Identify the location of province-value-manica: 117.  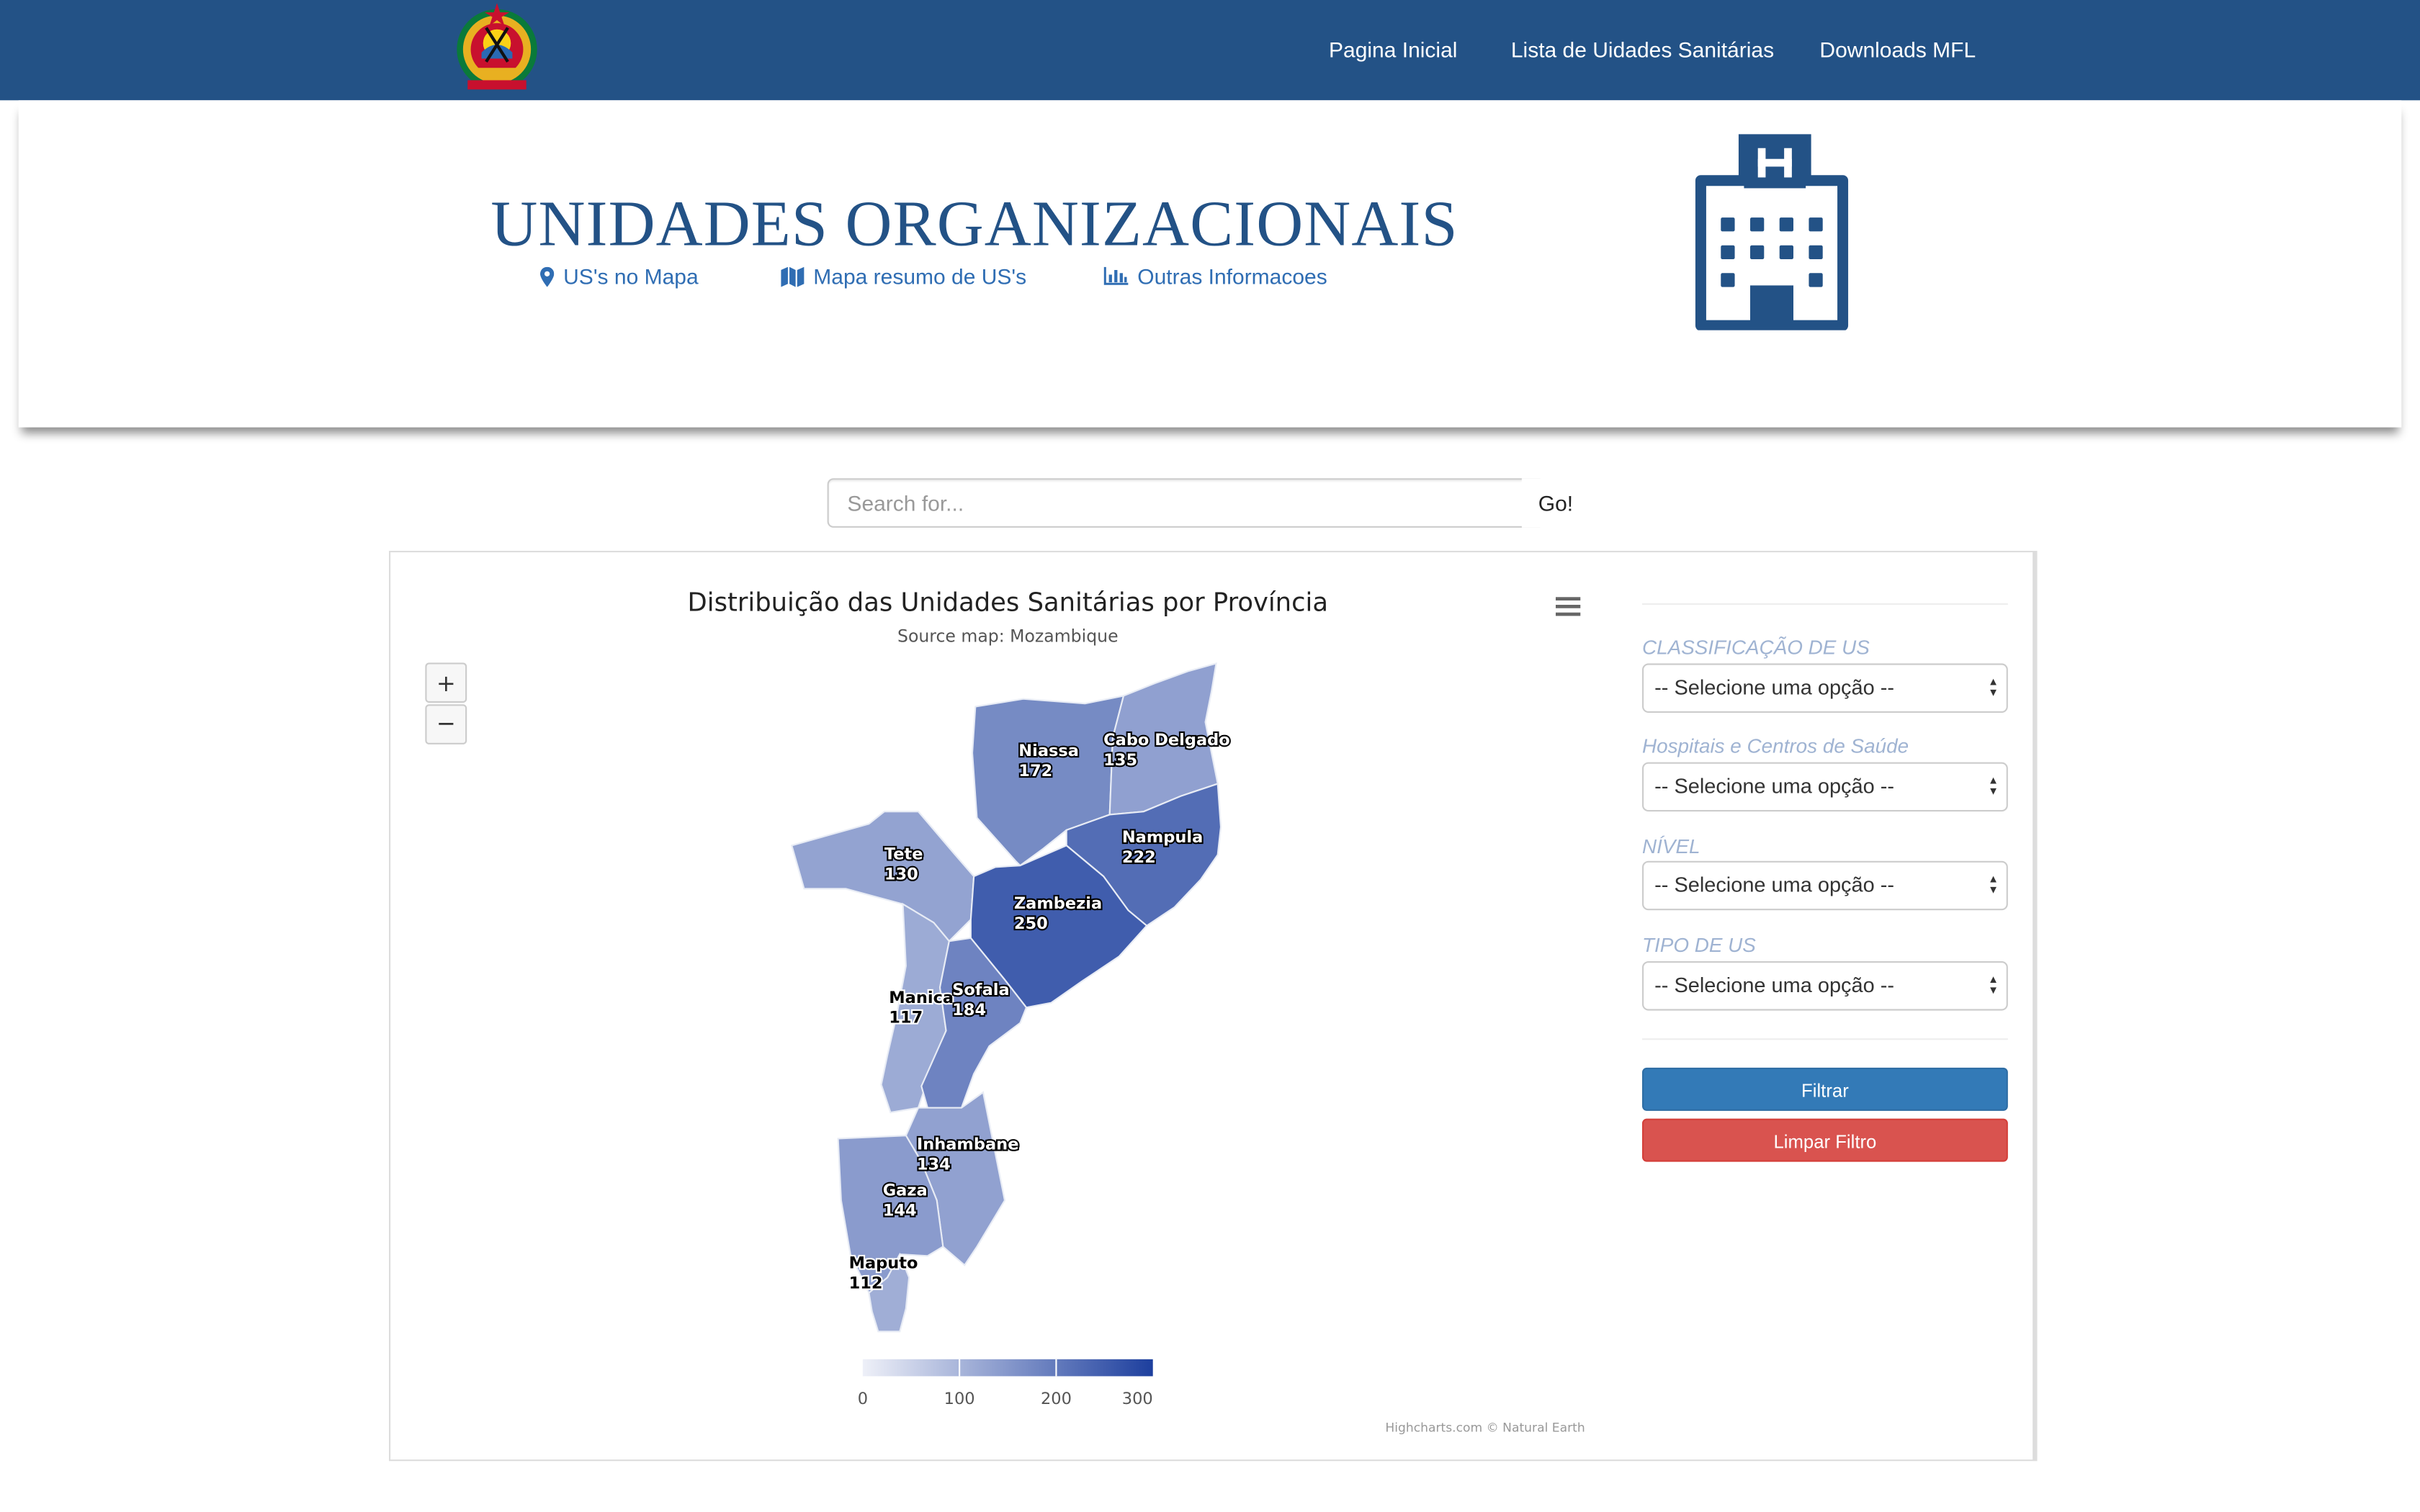
(906, 1018).